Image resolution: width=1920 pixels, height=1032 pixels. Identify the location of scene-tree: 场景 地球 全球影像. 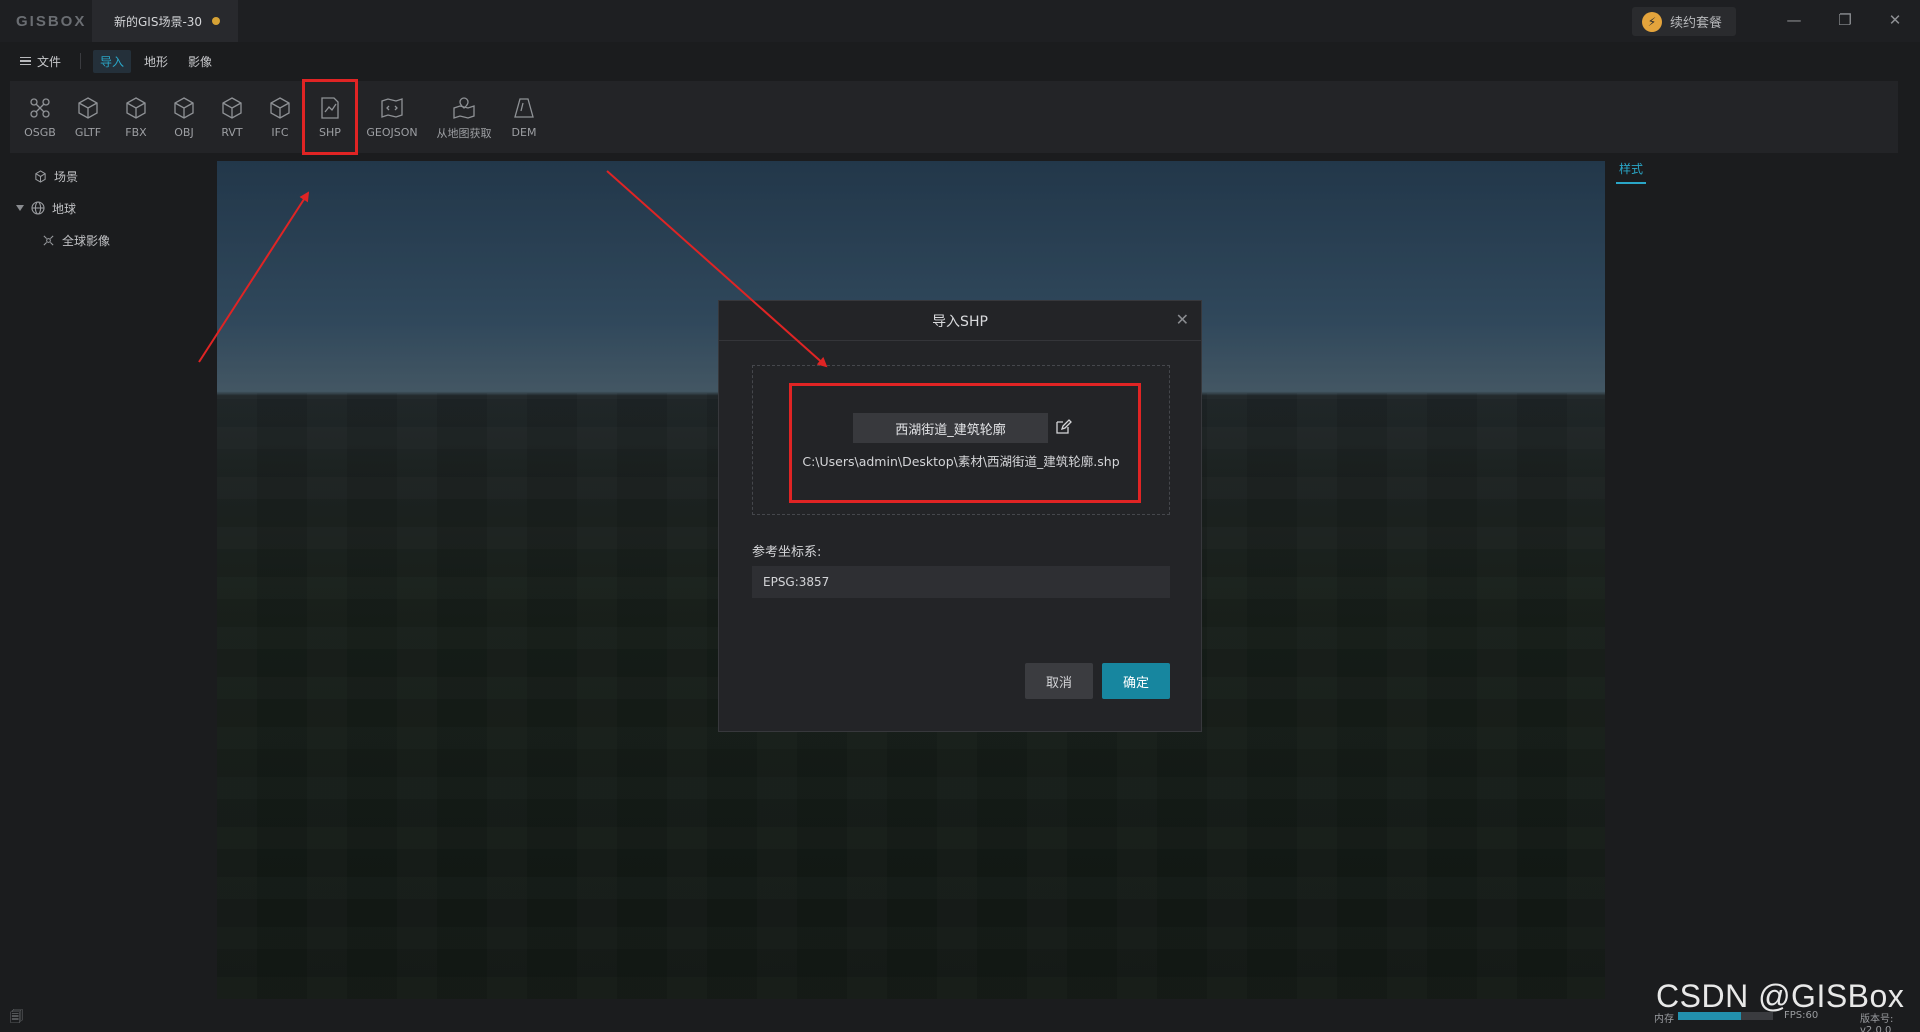
(105, 208).